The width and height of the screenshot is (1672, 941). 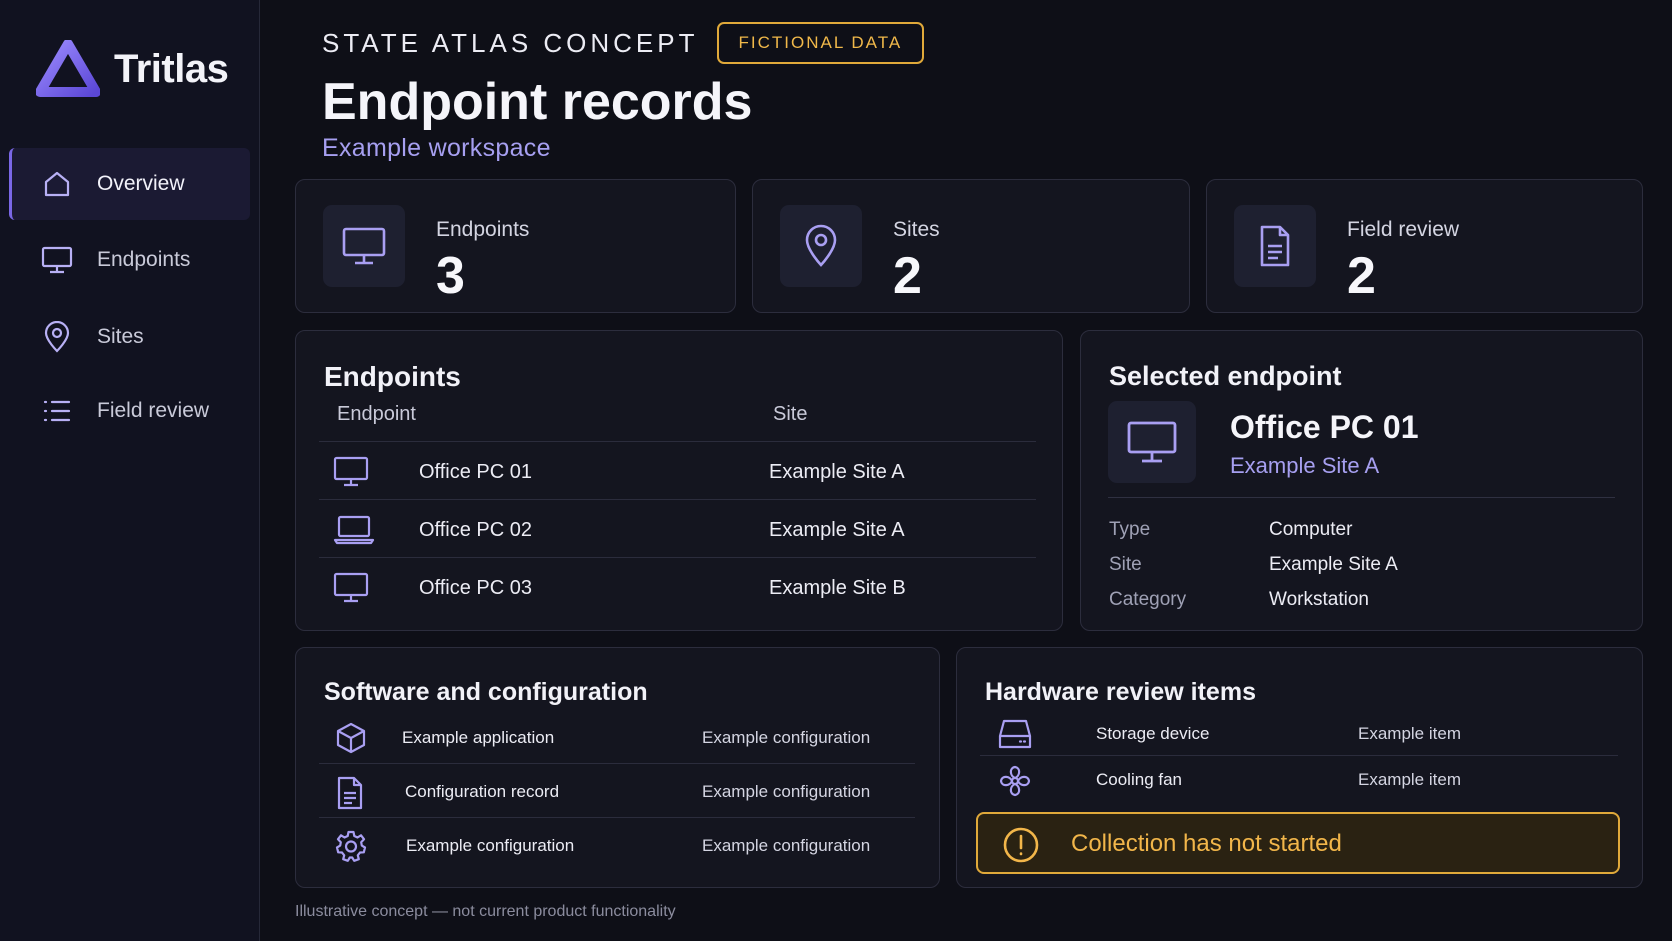 I want to click on list-item: Cooling fan Example item, so click(x=1299, y=779).